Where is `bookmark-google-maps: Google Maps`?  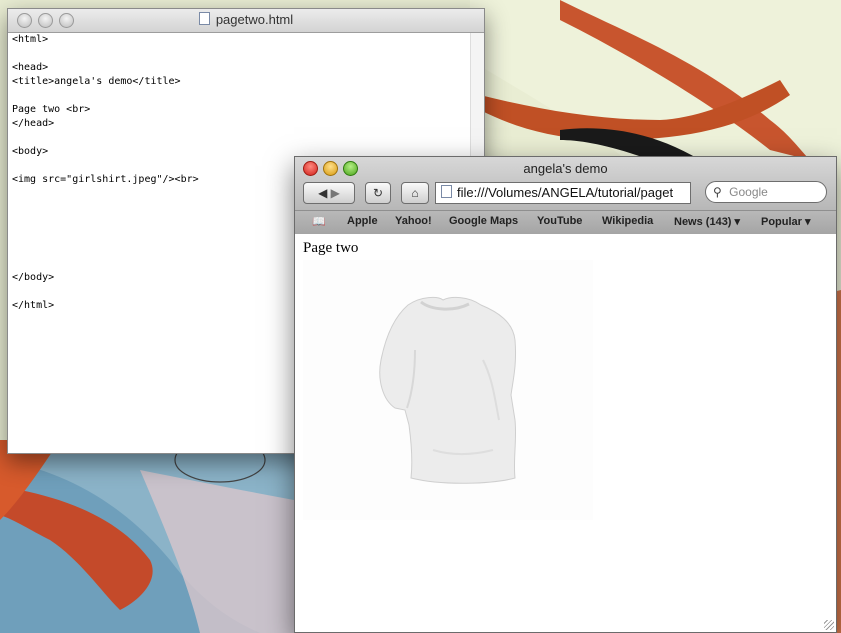 bookmark-google-maps: Google Maps is located at coordinates (483, 221).